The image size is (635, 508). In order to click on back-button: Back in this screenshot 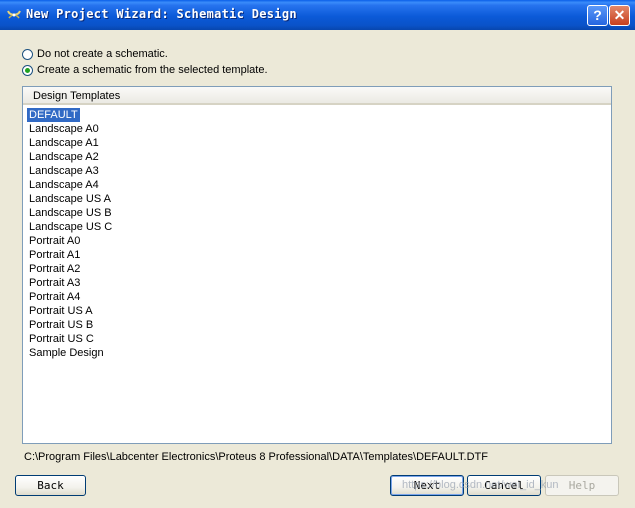, I will do `click(50, 485)`.